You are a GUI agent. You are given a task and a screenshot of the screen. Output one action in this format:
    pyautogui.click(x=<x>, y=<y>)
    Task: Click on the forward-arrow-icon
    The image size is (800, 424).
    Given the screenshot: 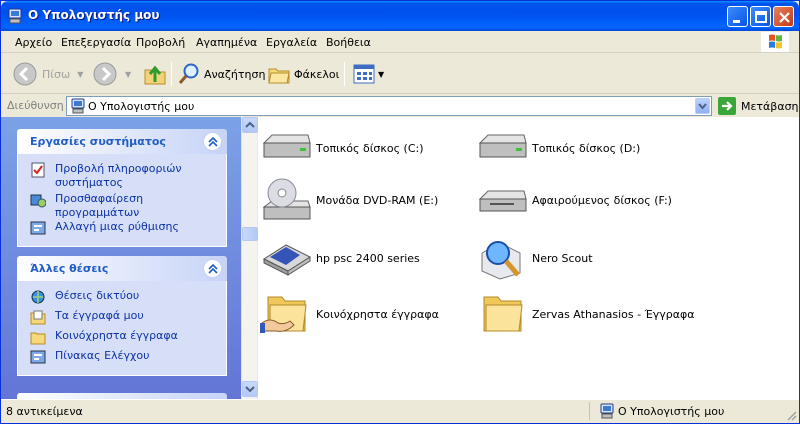 What is the action you would take?
    pyautogui.click(x=105, y=74)
    